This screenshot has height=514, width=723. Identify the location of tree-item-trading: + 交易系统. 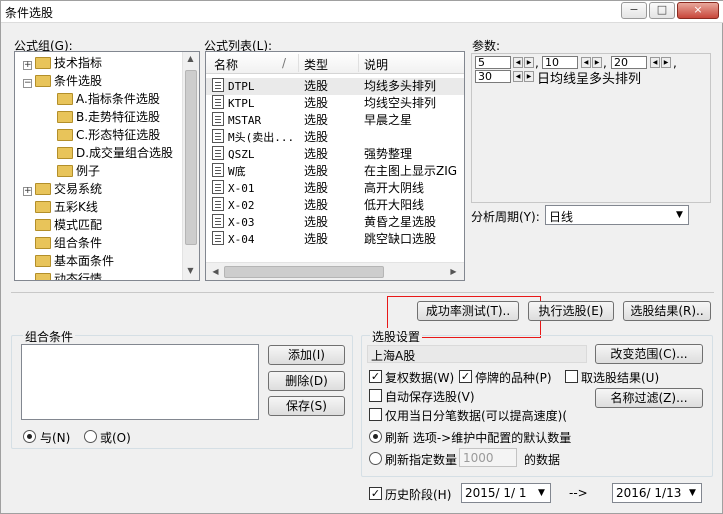
(62, 189).